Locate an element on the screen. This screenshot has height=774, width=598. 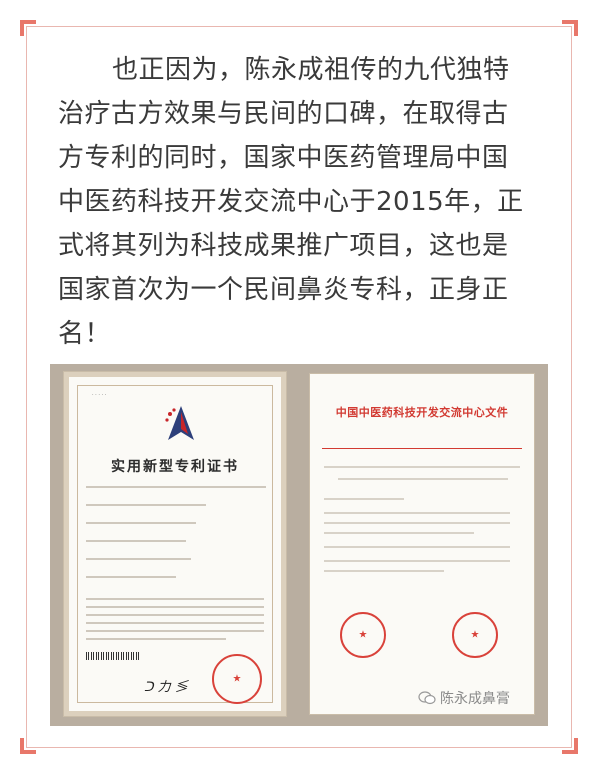
barcode is located at coordinates (113, 656).